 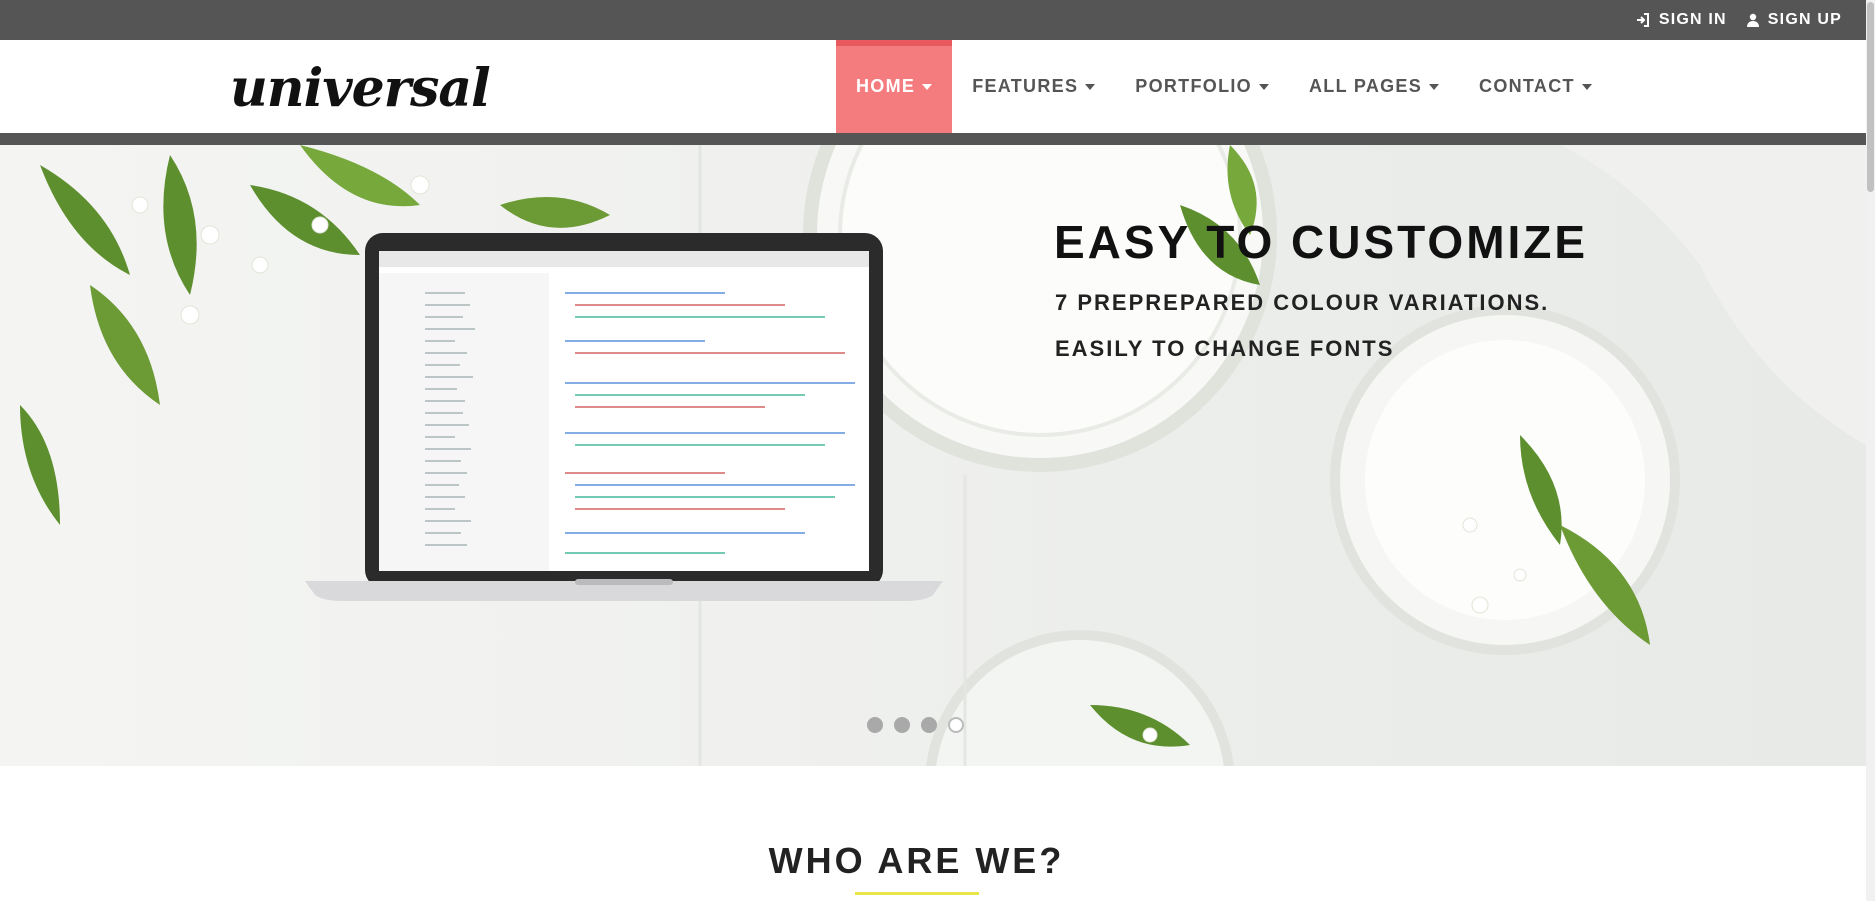 I want to click on sign-up-link: SIGN UP, so click(x=1794, y=20).